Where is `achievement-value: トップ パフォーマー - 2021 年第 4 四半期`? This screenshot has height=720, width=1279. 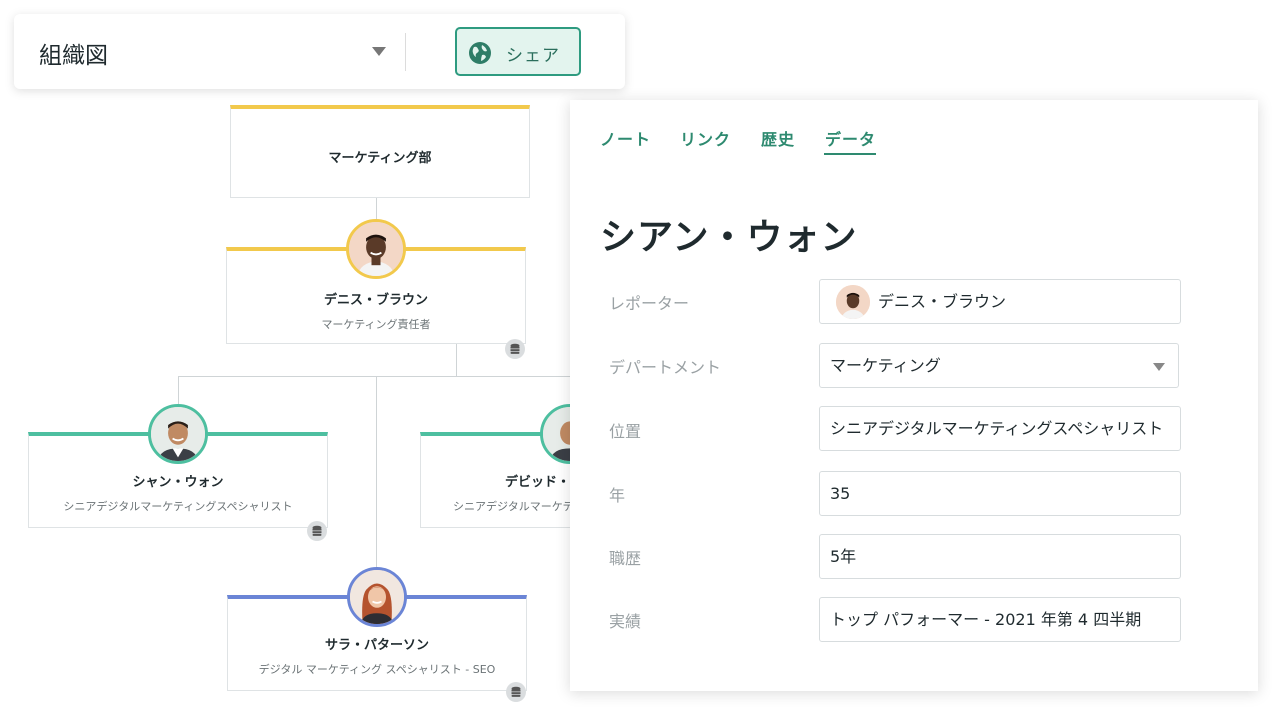 achievement-value: トップ パフォーマー - 2021 年第 4 四半期 is located at coordinates (986, 619).